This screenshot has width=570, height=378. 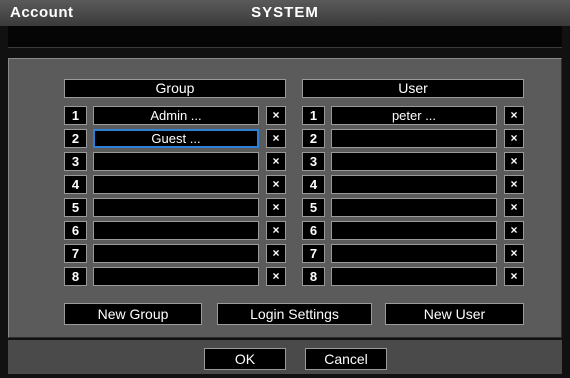 What do you see at coordinates (75, 276) in the screenshot?
I see `group-row-number: 8` at bounding box center [75, 276].